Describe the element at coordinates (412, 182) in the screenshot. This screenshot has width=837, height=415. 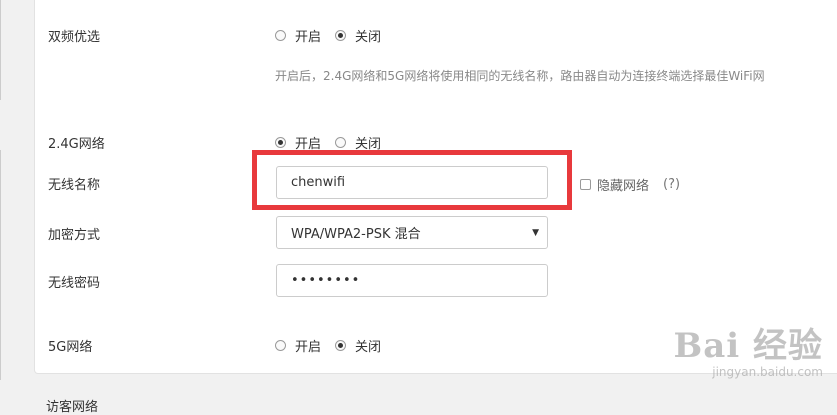
I see `ssid-input: chenwifi` at that location.